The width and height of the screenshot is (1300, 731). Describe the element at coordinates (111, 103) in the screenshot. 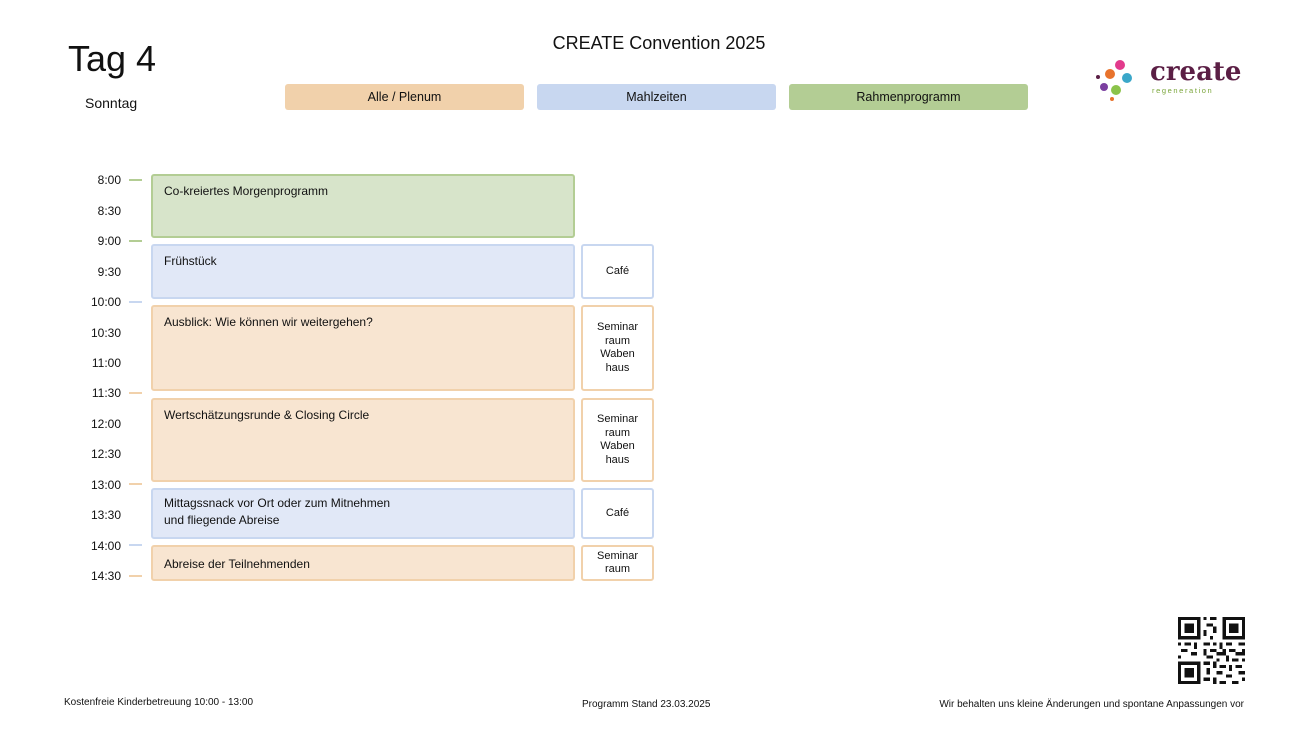

I see `day-name: Sonntag` at that location.